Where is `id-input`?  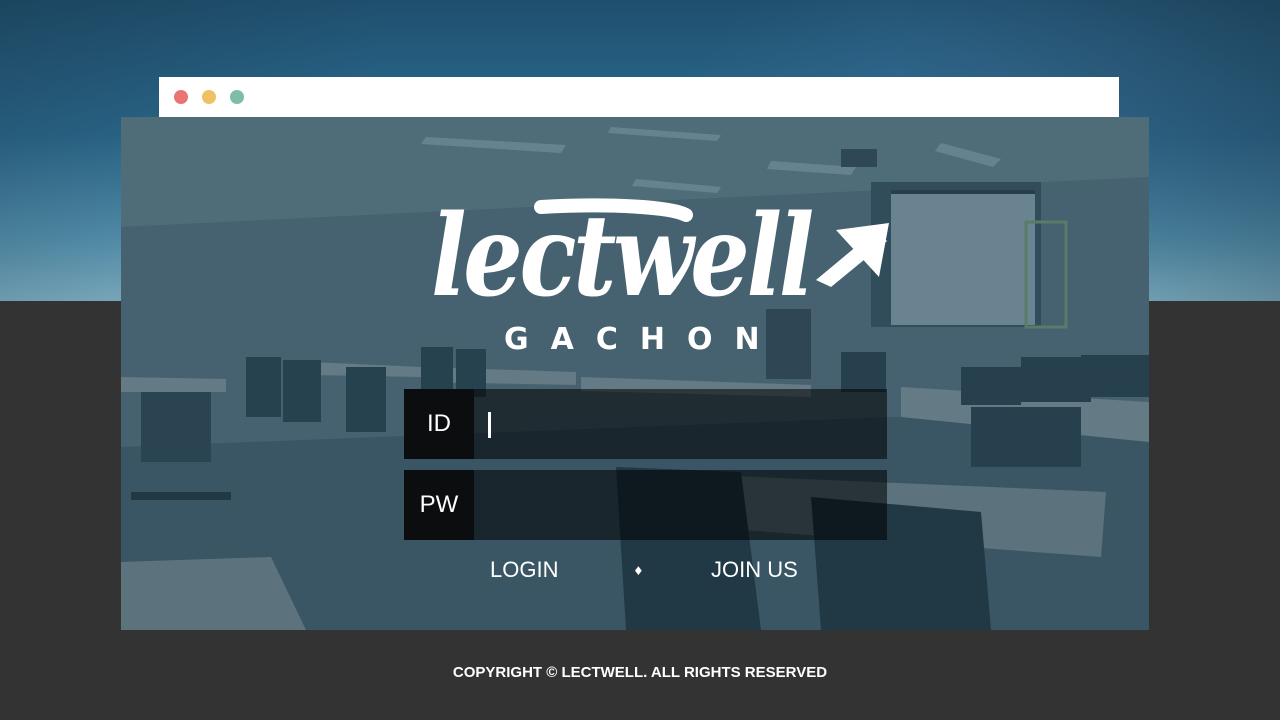
id-input is located at coordinates (680, 424).